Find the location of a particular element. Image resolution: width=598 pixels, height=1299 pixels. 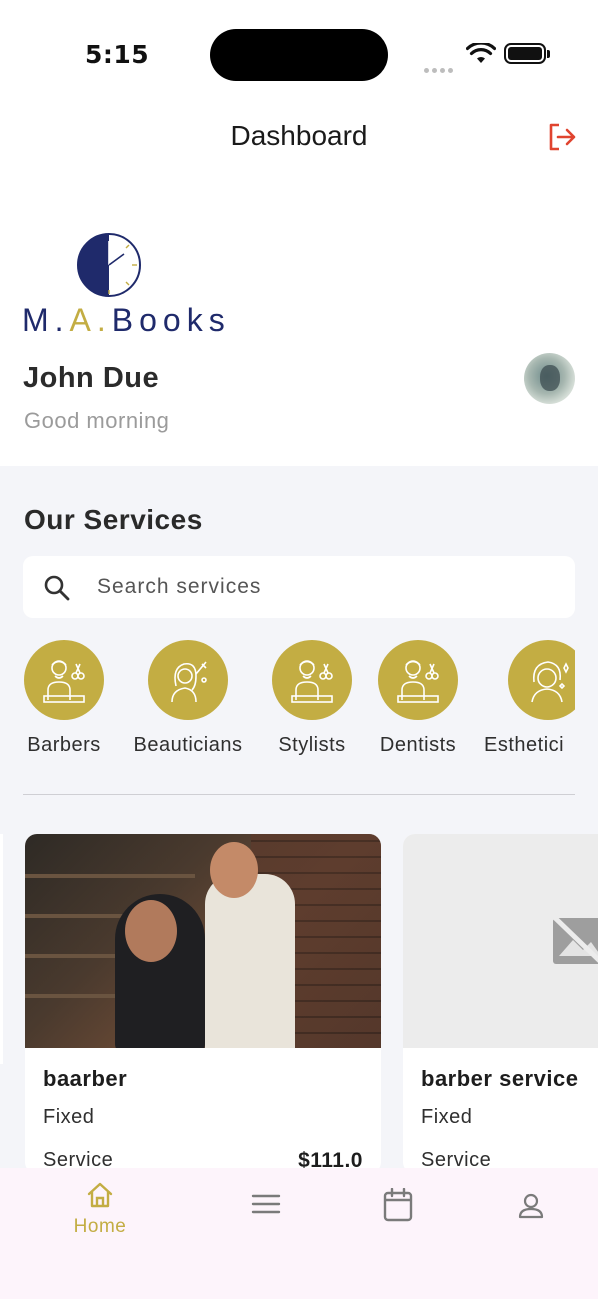

dentist-icon is located at coordinates (418, 680).